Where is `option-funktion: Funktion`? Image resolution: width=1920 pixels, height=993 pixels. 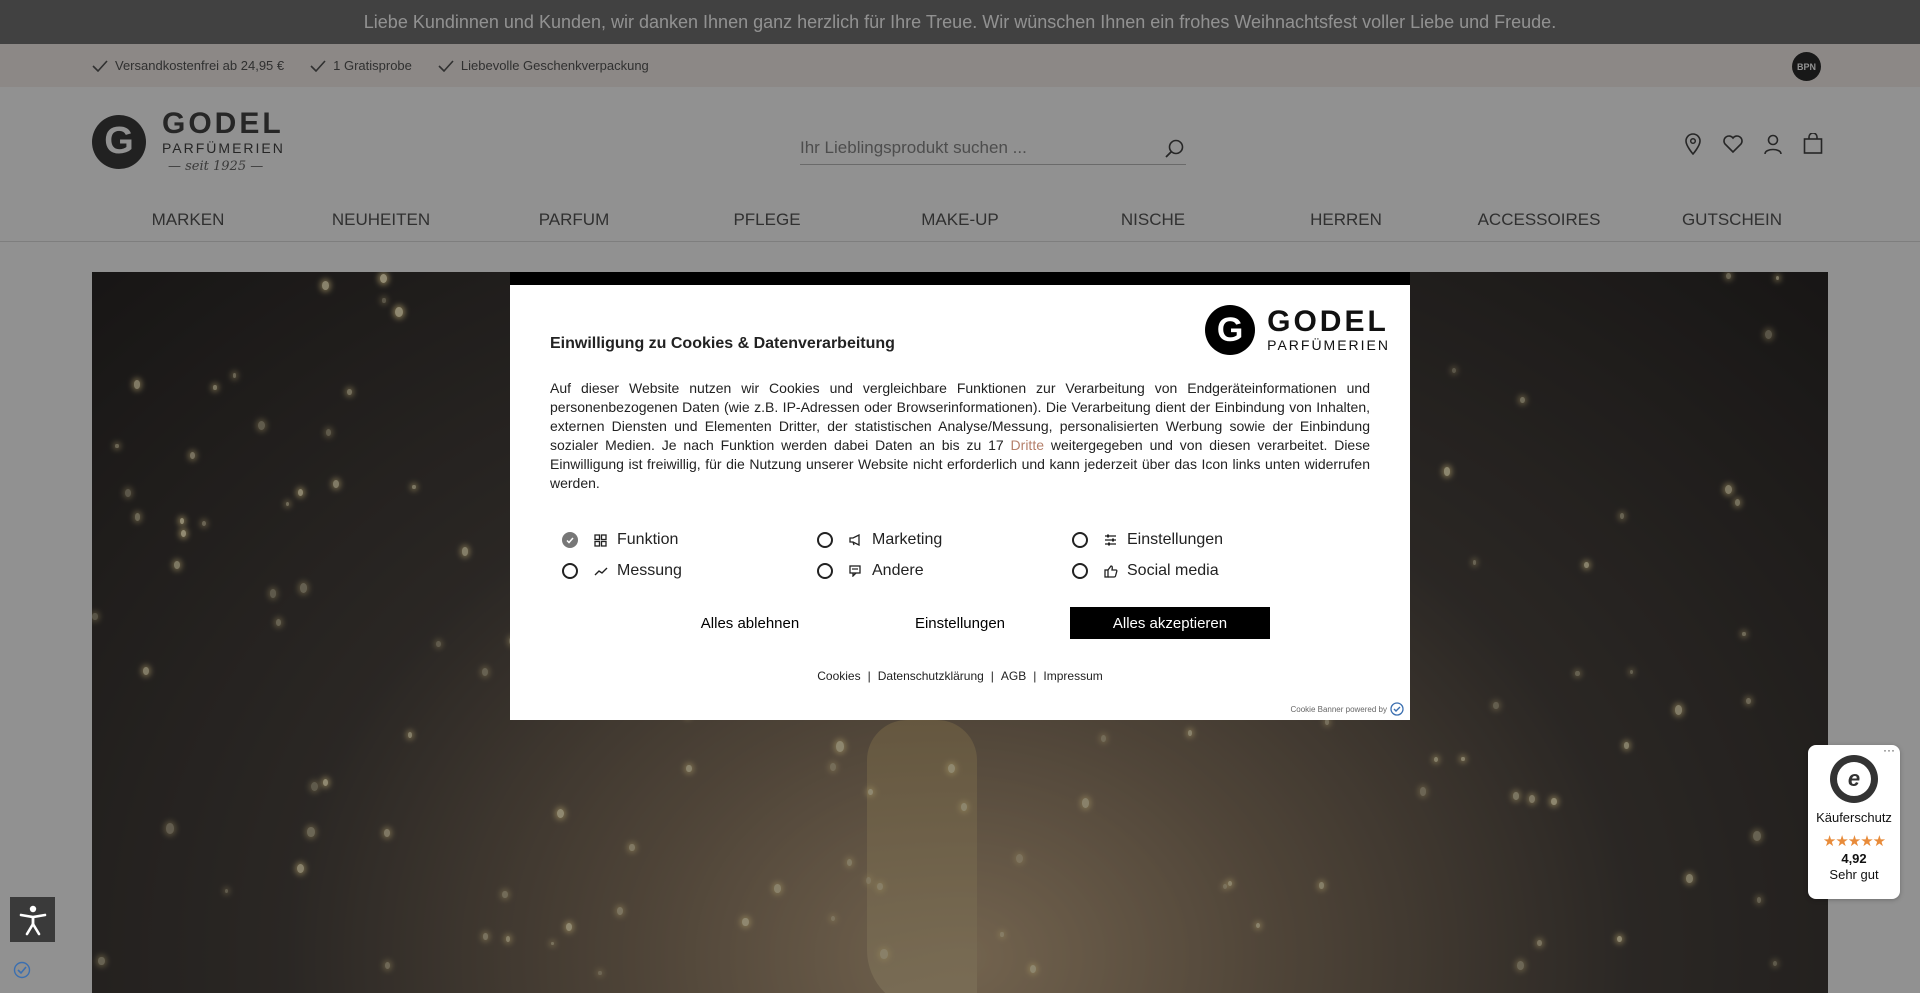
option-funktion: Funktion is located at coordinates (677, 540).